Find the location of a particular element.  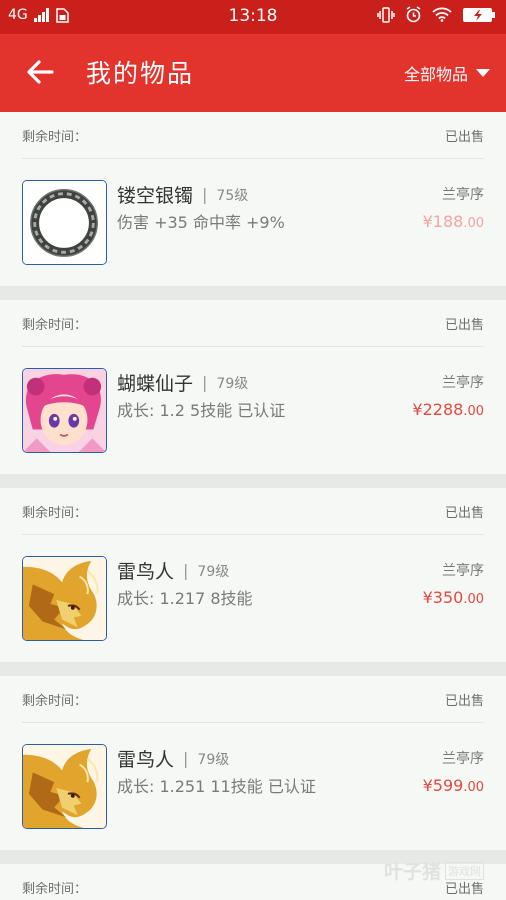

item-level: 75级 is located at coordinates (232, 195).